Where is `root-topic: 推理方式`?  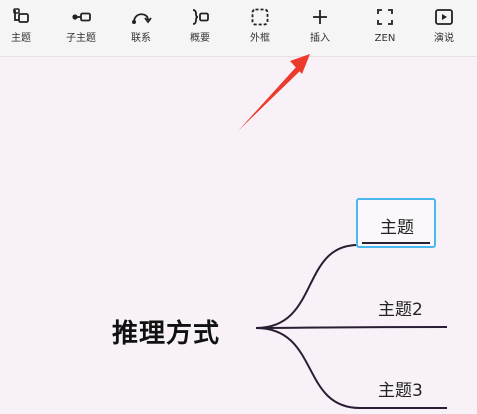 root-topic: 推理方式 is located at coordinates (166, 331).